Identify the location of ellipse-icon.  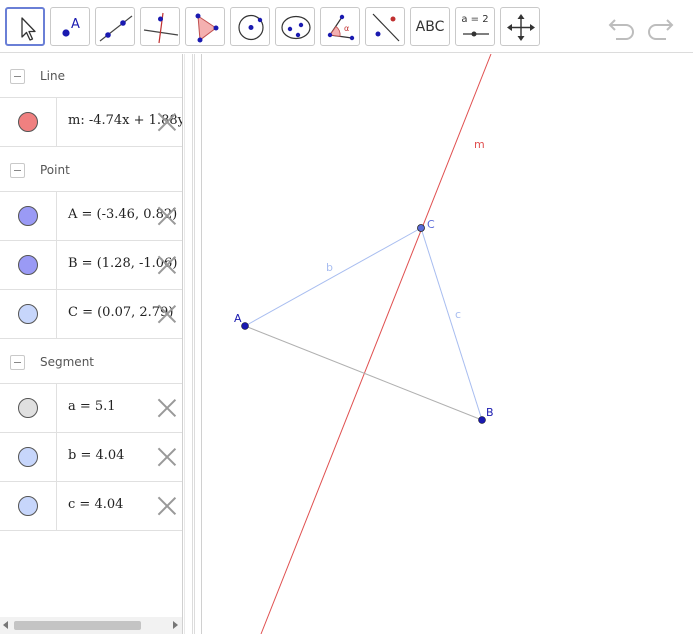
(296, 27).